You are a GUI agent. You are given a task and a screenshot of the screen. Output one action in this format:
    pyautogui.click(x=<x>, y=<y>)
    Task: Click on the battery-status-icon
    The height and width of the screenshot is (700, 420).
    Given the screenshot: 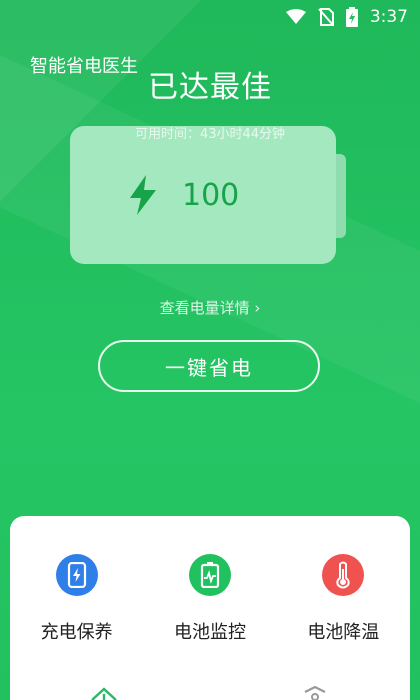 What is the action you would take?
    pyautogui.click(x=351, y=17)
    